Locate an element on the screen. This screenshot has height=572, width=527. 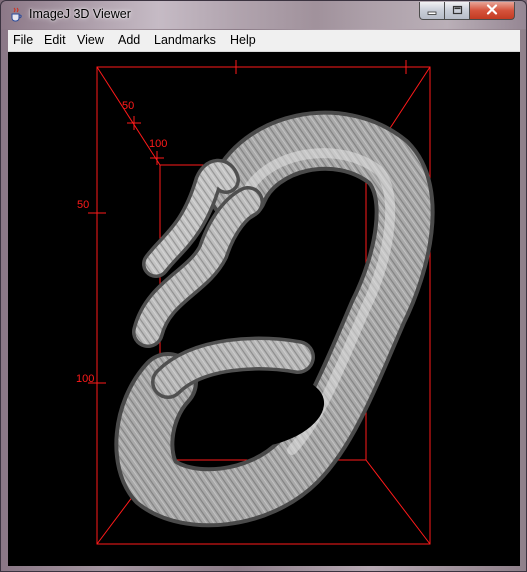
minimize-button is located at coordinates (432, 11).